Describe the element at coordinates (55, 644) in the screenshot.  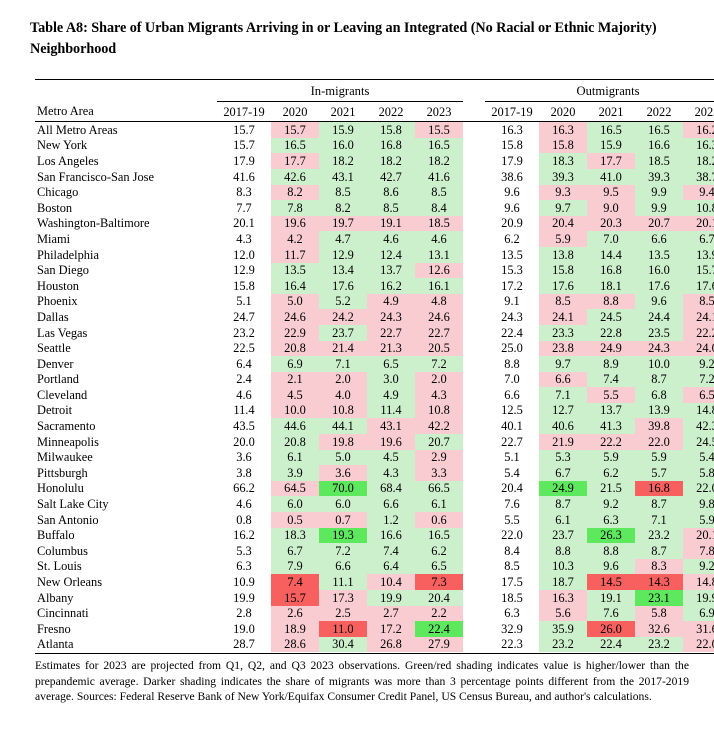
I see `metro-area-cell: Atlanta` at that location.